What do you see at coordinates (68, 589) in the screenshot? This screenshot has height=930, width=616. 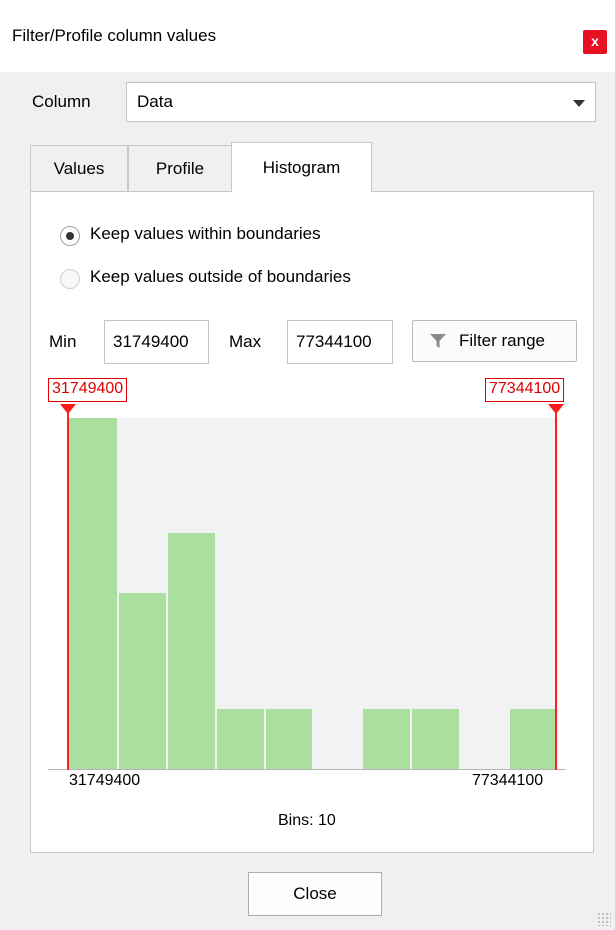 I see `lower-boundary-line` at bounding box center [68, 589].